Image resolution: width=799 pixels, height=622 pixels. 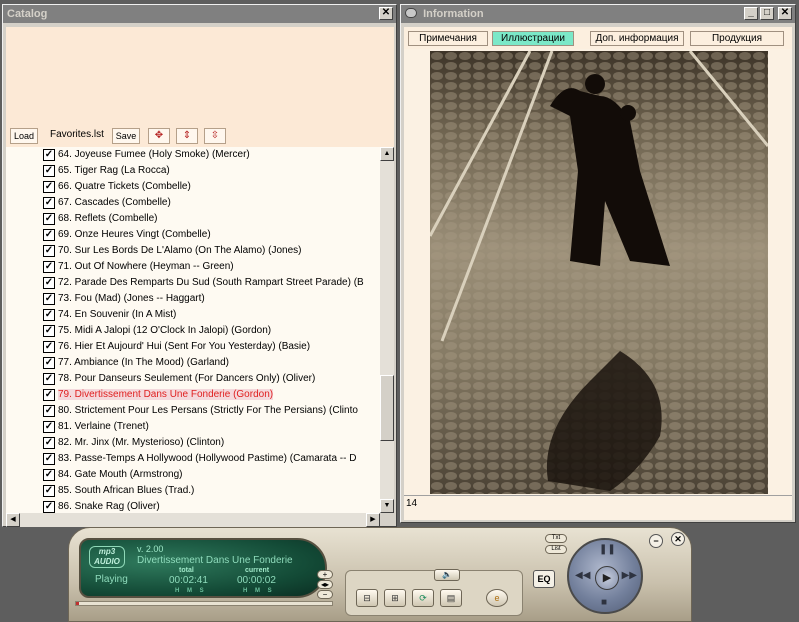 I want to click on control-panel: 🔈 ⊟ ⊞ ⟳ ▤ e, so click(x=434, y=592).